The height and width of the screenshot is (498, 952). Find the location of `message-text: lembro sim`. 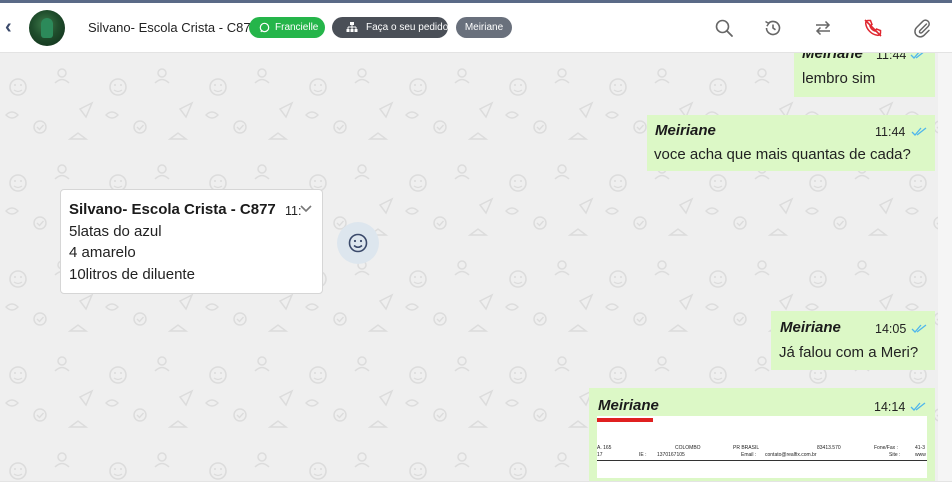

message-text: lembro sim is located at coordinates (839, 78).